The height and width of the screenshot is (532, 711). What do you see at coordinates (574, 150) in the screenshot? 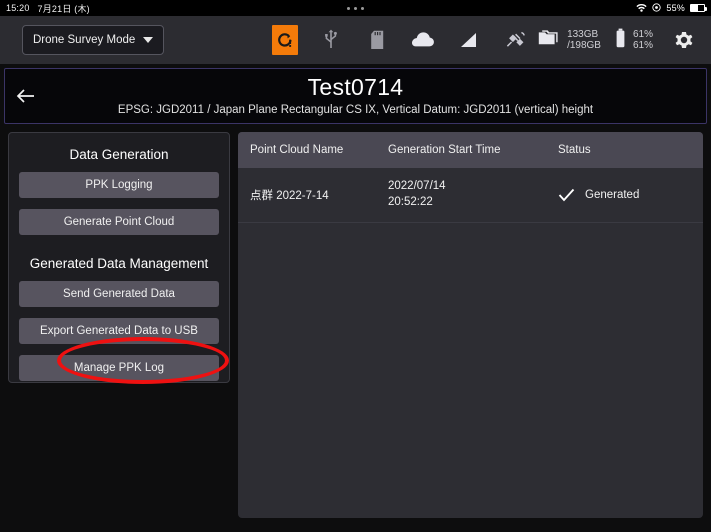
I see `column-header-status: Status` at bounding box center [574, 150].